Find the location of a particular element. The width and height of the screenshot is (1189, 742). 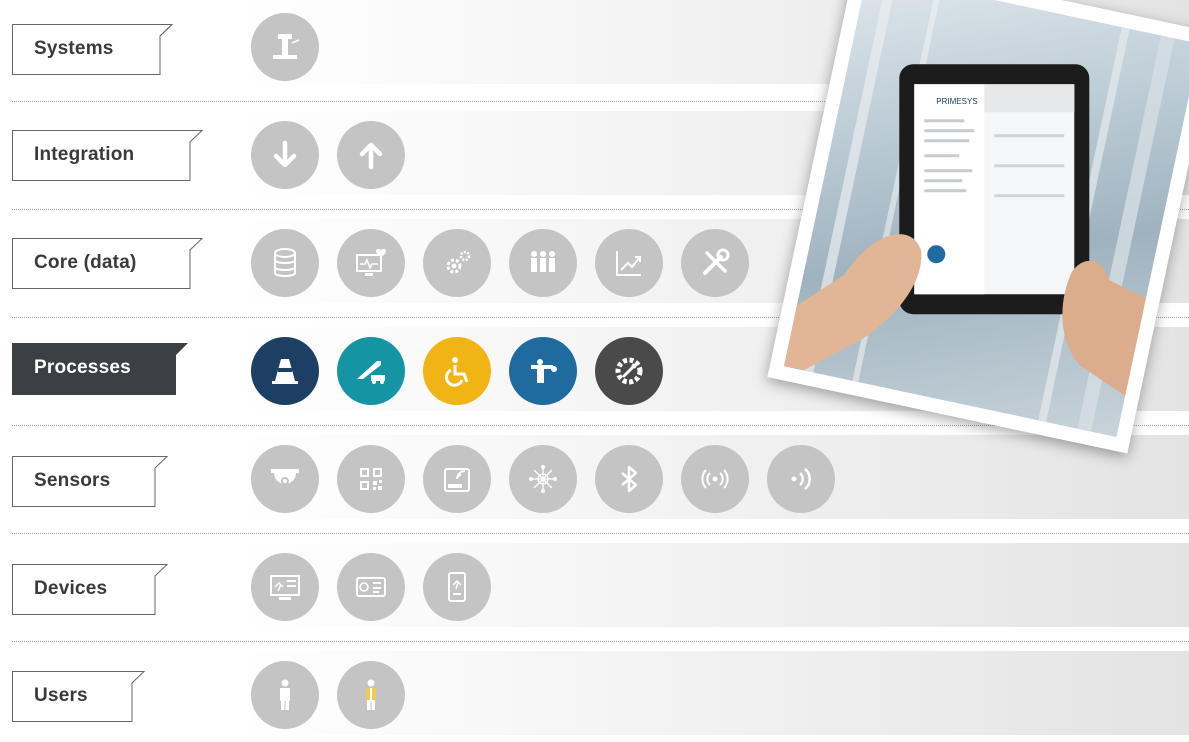

row-label-integration: Integration is located at coordinates (108, 156).